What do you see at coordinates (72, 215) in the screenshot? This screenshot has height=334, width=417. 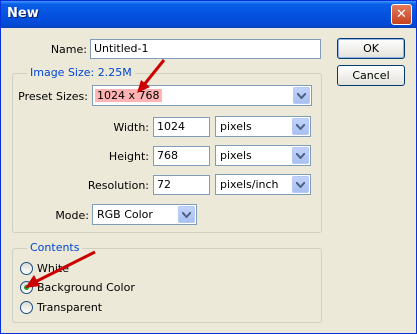 I see `mode-label: Mode:` at bounding box center [72, 215].